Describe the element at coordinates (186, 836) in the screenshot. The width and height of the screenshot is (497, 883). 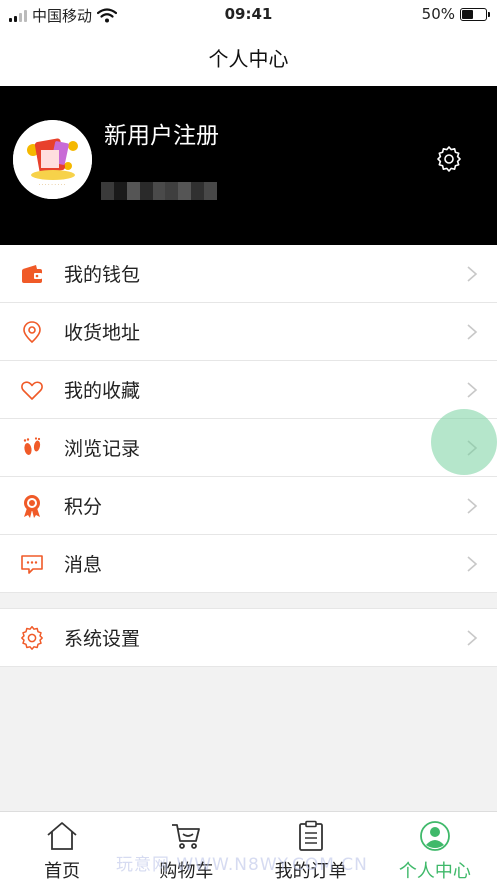
I see `cart-icon` at that location.